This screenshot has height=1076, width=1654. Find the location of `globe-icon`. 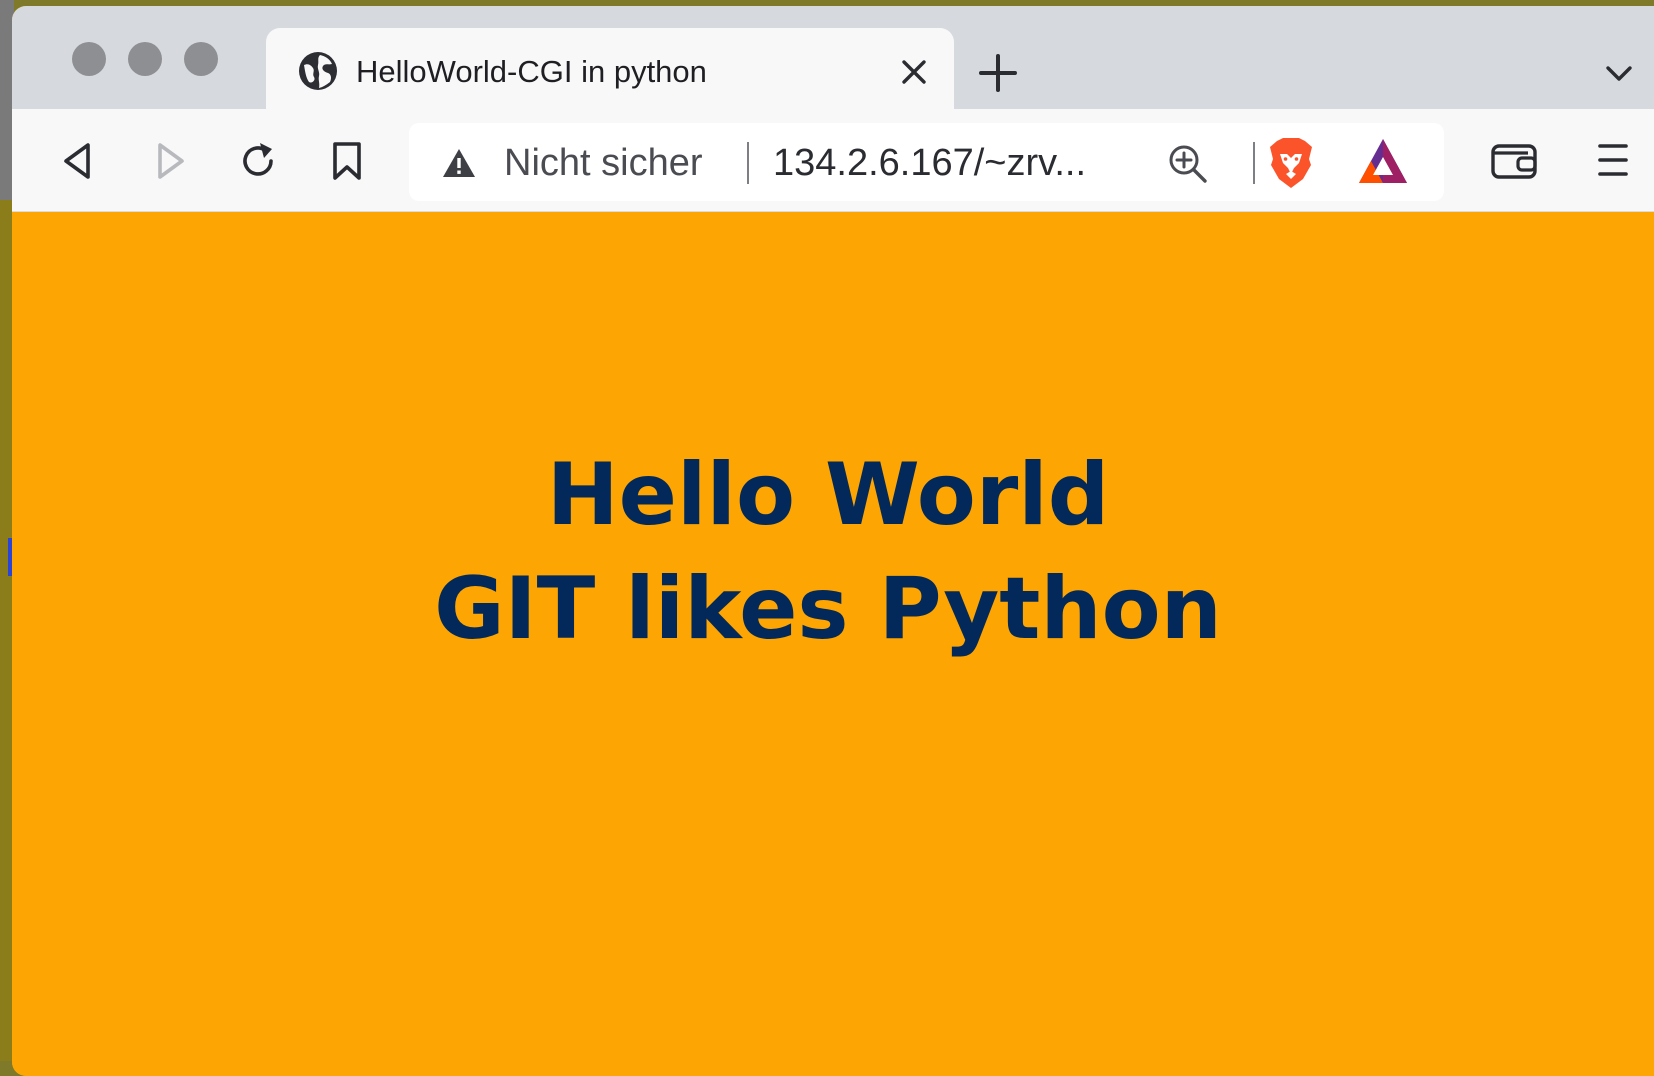

globe-icon is located at coordinates (318, 71).